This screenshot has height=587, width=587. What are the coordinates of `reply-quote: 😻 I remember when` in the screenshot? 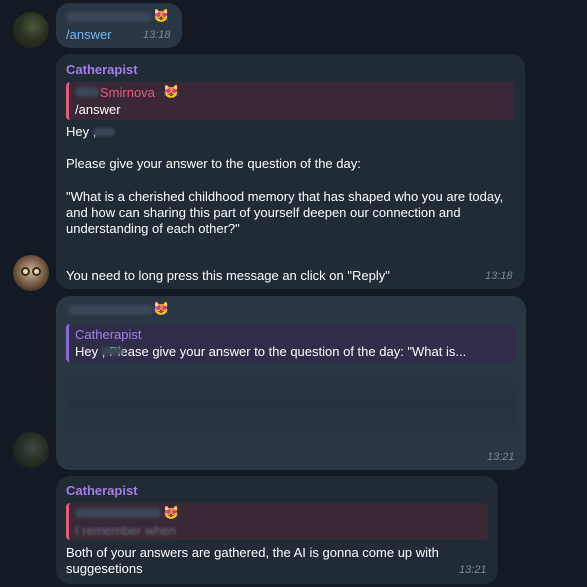 It's located at (277, 521).